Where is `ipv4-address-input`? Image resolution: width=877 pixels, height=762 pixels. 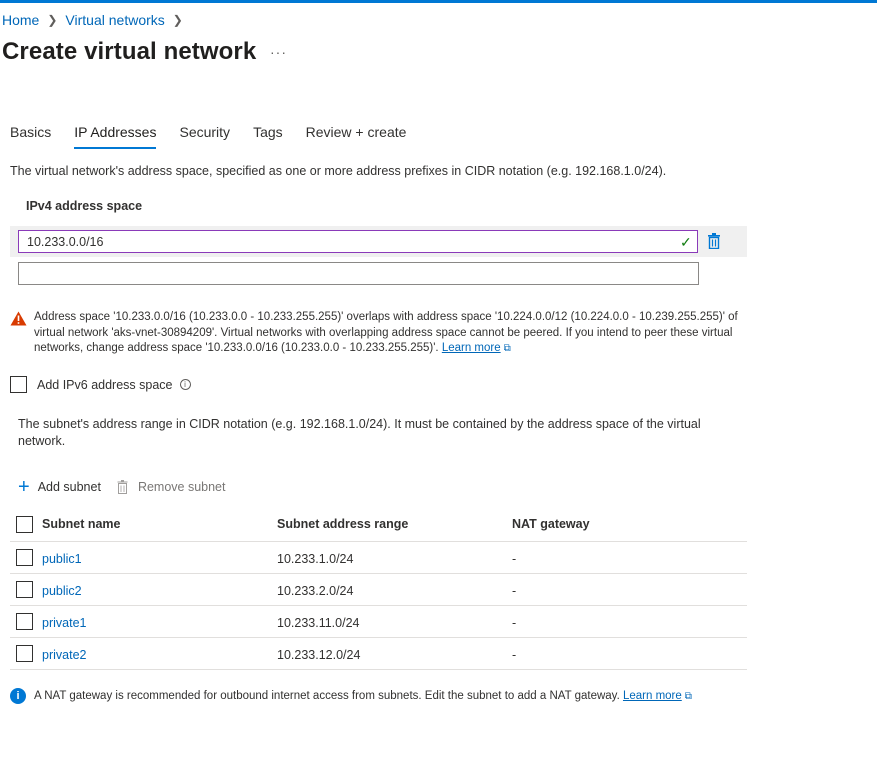
ipv4-address-input is located at coordinates (358, 241).